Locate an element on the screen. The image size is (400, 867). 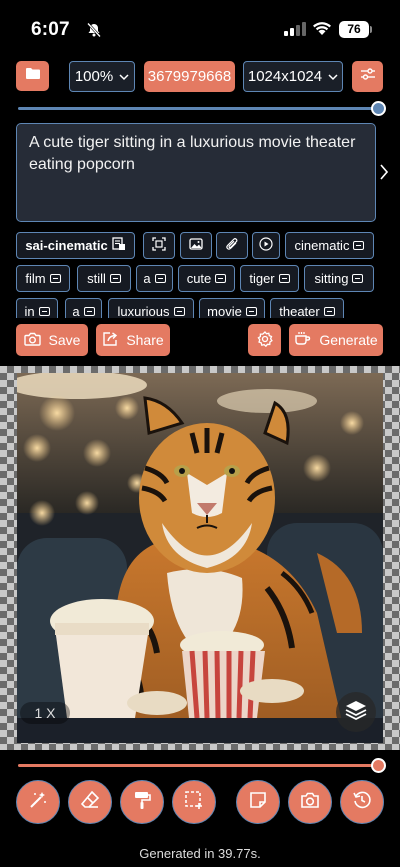
tag-chip: film is located at coordinates (43, 278).